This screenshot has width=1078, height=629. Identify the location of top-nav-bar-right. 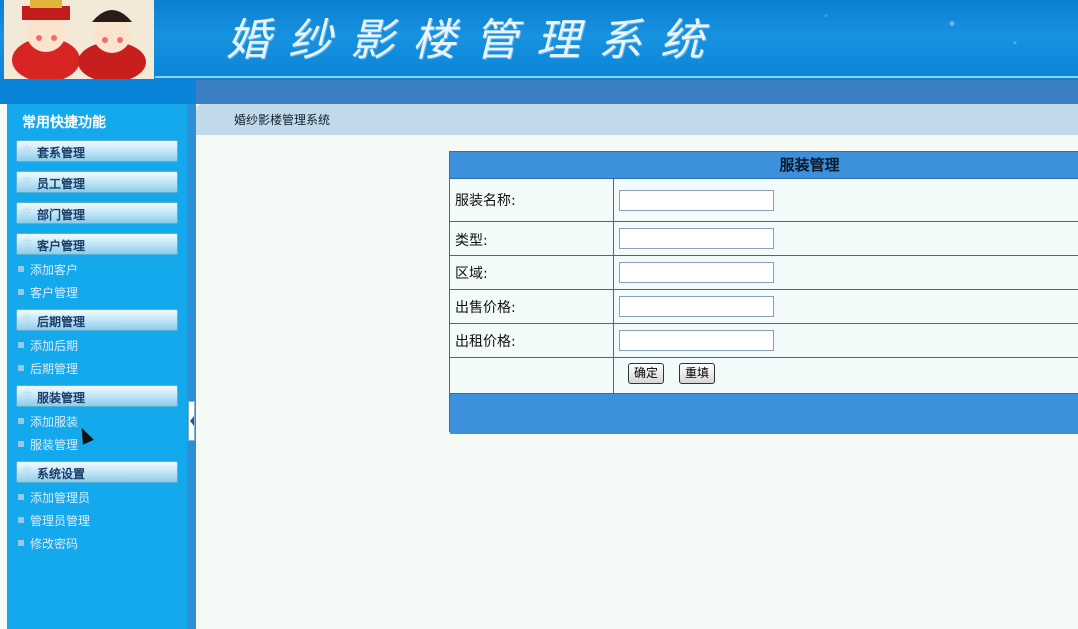
(637, 92).